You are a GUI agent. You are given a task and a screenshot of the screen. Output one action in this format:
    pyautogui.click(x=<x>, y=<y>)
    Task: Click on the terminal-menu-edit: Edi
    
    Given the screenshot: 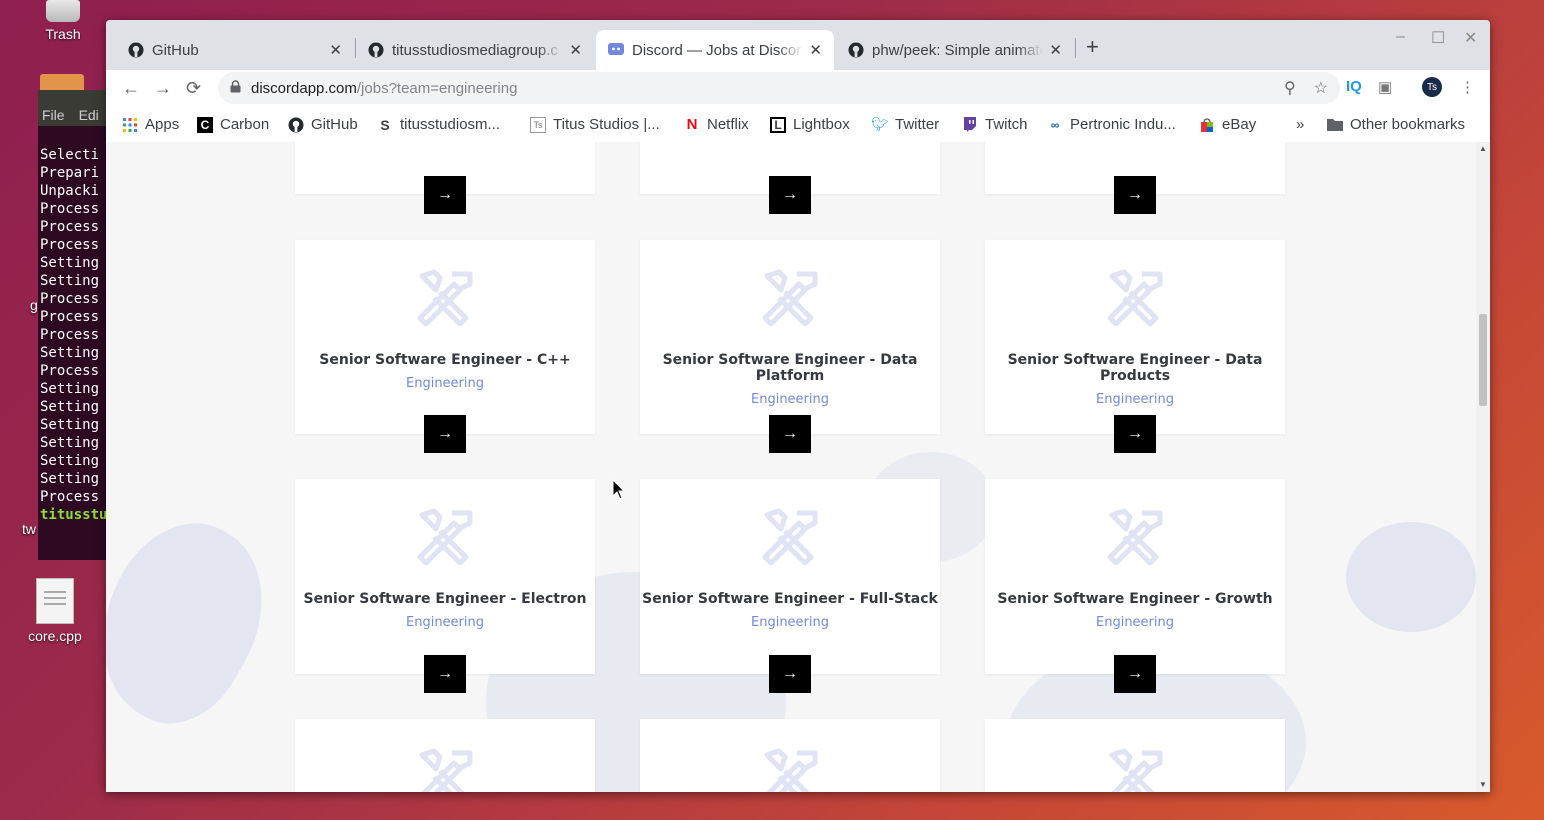 What is the action you would take?
    pyautogui.click(x=89, y=115)
    